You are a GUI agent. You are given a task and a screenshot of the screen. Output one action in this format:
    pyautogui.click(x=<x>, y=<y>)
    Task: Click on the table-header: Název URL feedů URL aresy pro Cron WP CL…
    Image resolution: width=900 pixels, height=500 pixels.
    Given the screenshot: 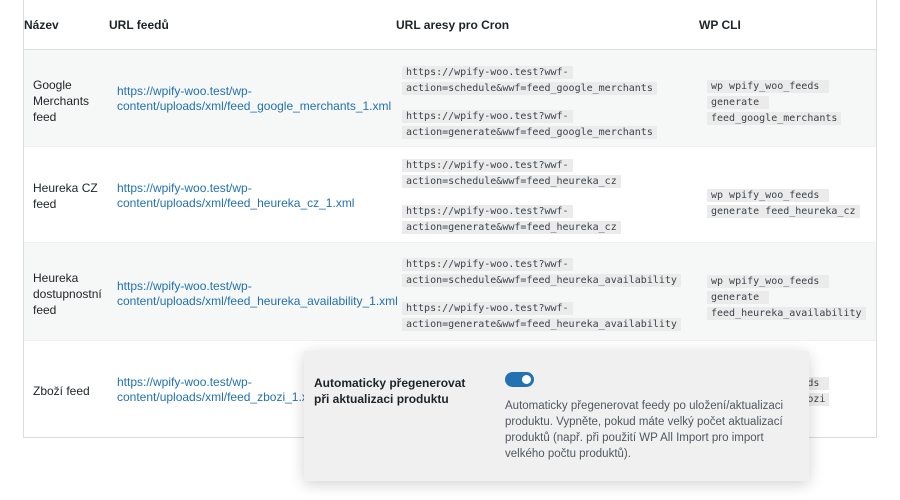 What is the action you would take?
    pyautogui.click(x=450, y=25)
    